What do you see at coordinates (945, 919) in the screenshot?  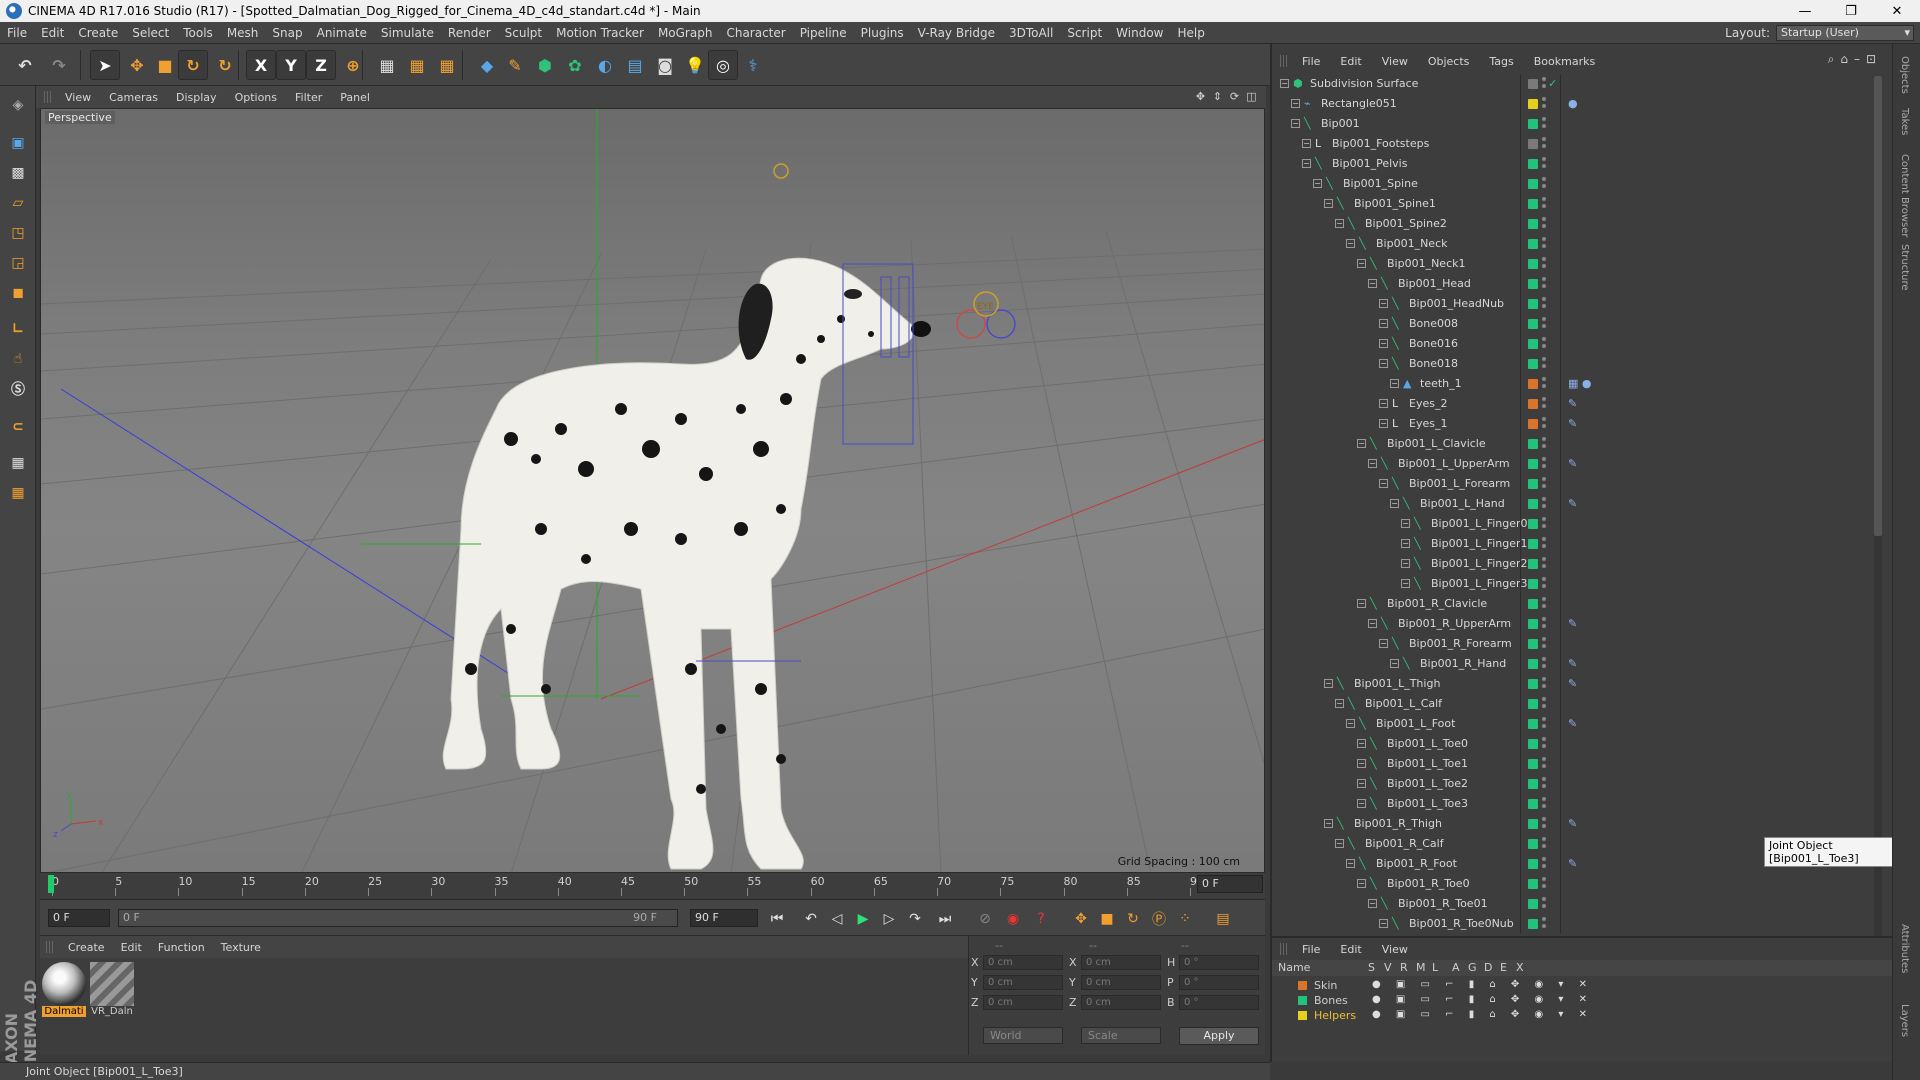 I see `goto-end-icon: ⏭` at bounding box center [945, 919].